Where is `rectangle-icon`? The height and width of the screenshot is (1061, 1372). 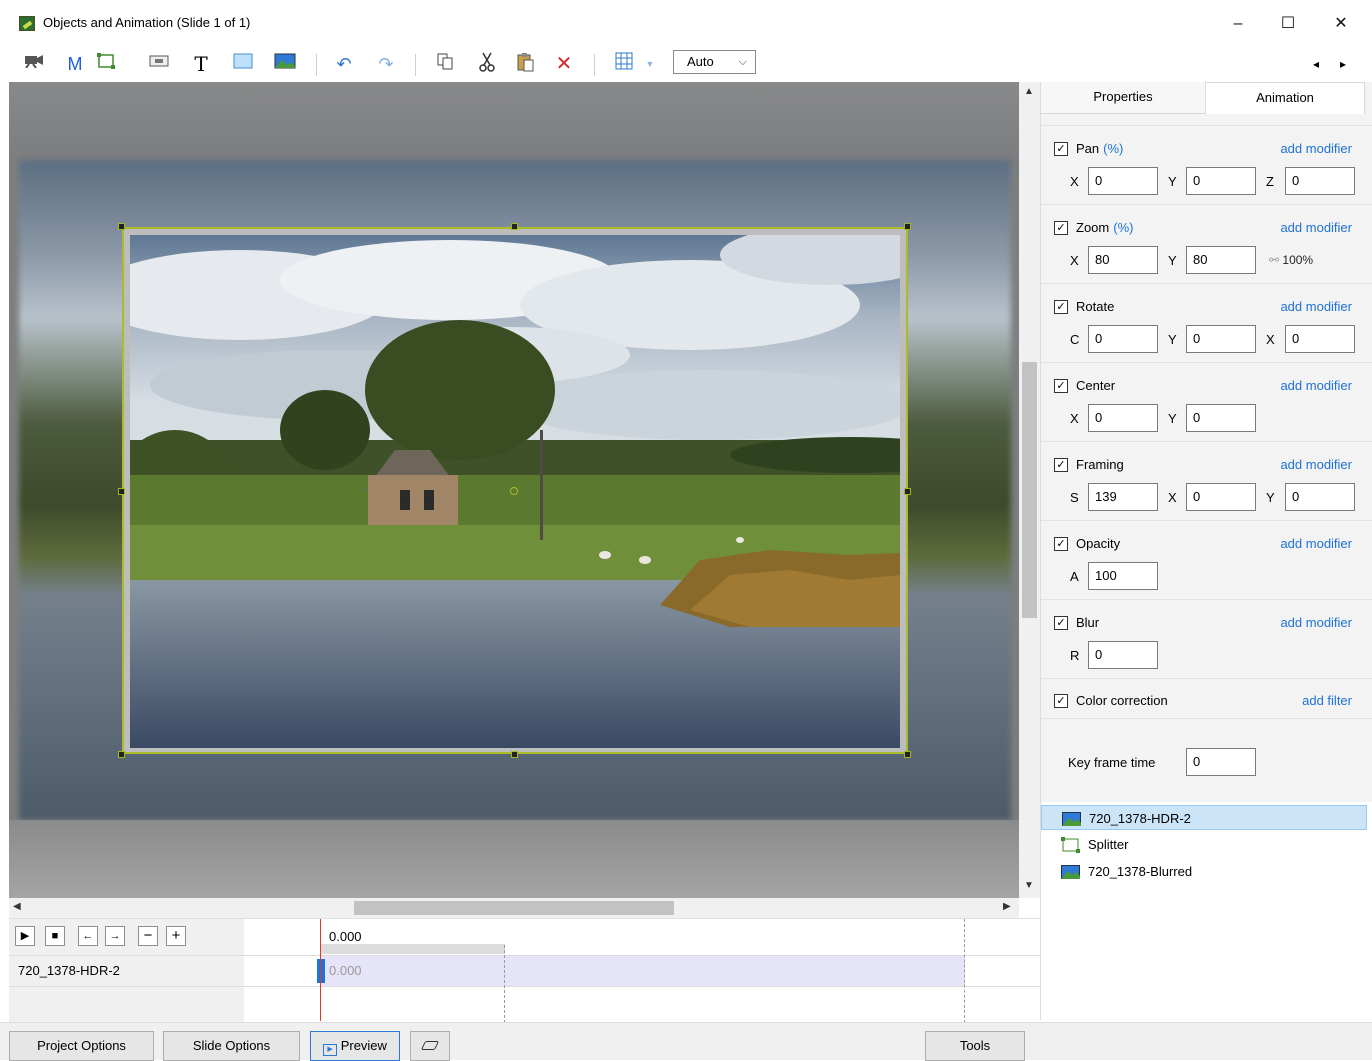 rectangle-icon is located at coordinates (243, 64).